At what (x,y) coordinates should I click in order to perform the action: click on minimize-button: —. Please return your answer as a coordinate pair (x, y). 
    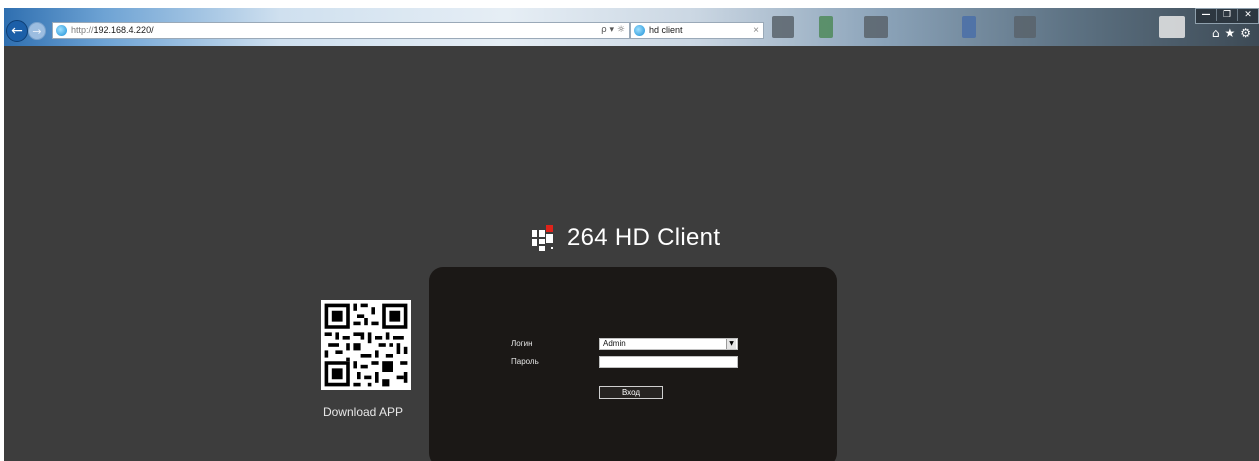
    Looking at the image, I should click on (1206, 15).